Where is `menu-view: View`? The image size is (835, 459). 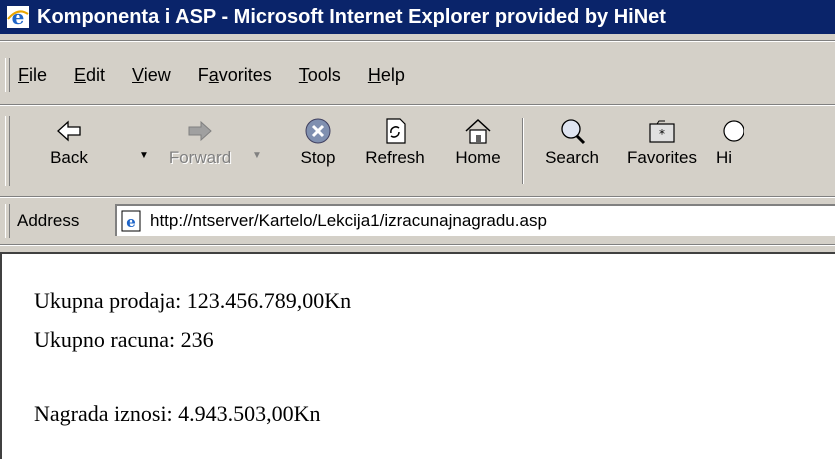
menu-view: View is located at coordinates (151, 75).